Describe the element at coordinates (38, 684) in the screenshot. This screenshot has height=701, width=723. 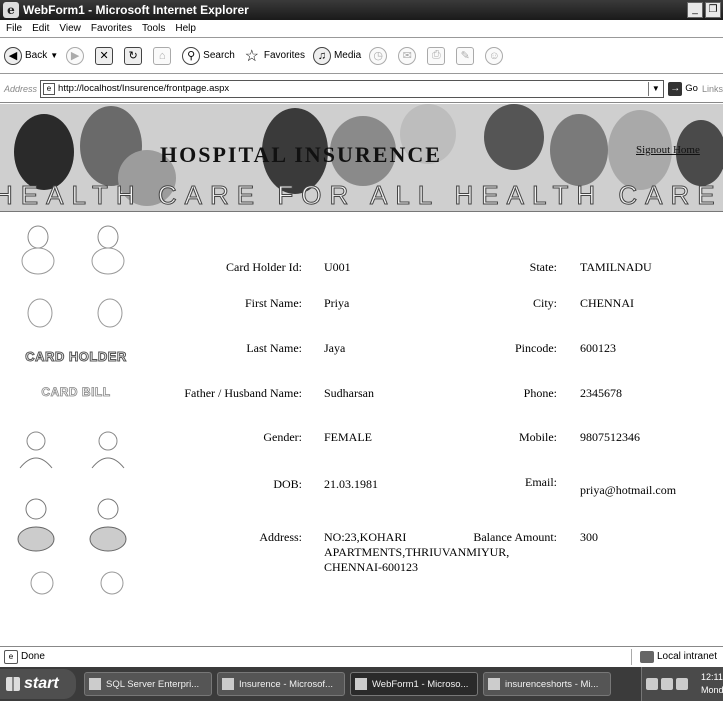
I see `start-button: start` at that location.